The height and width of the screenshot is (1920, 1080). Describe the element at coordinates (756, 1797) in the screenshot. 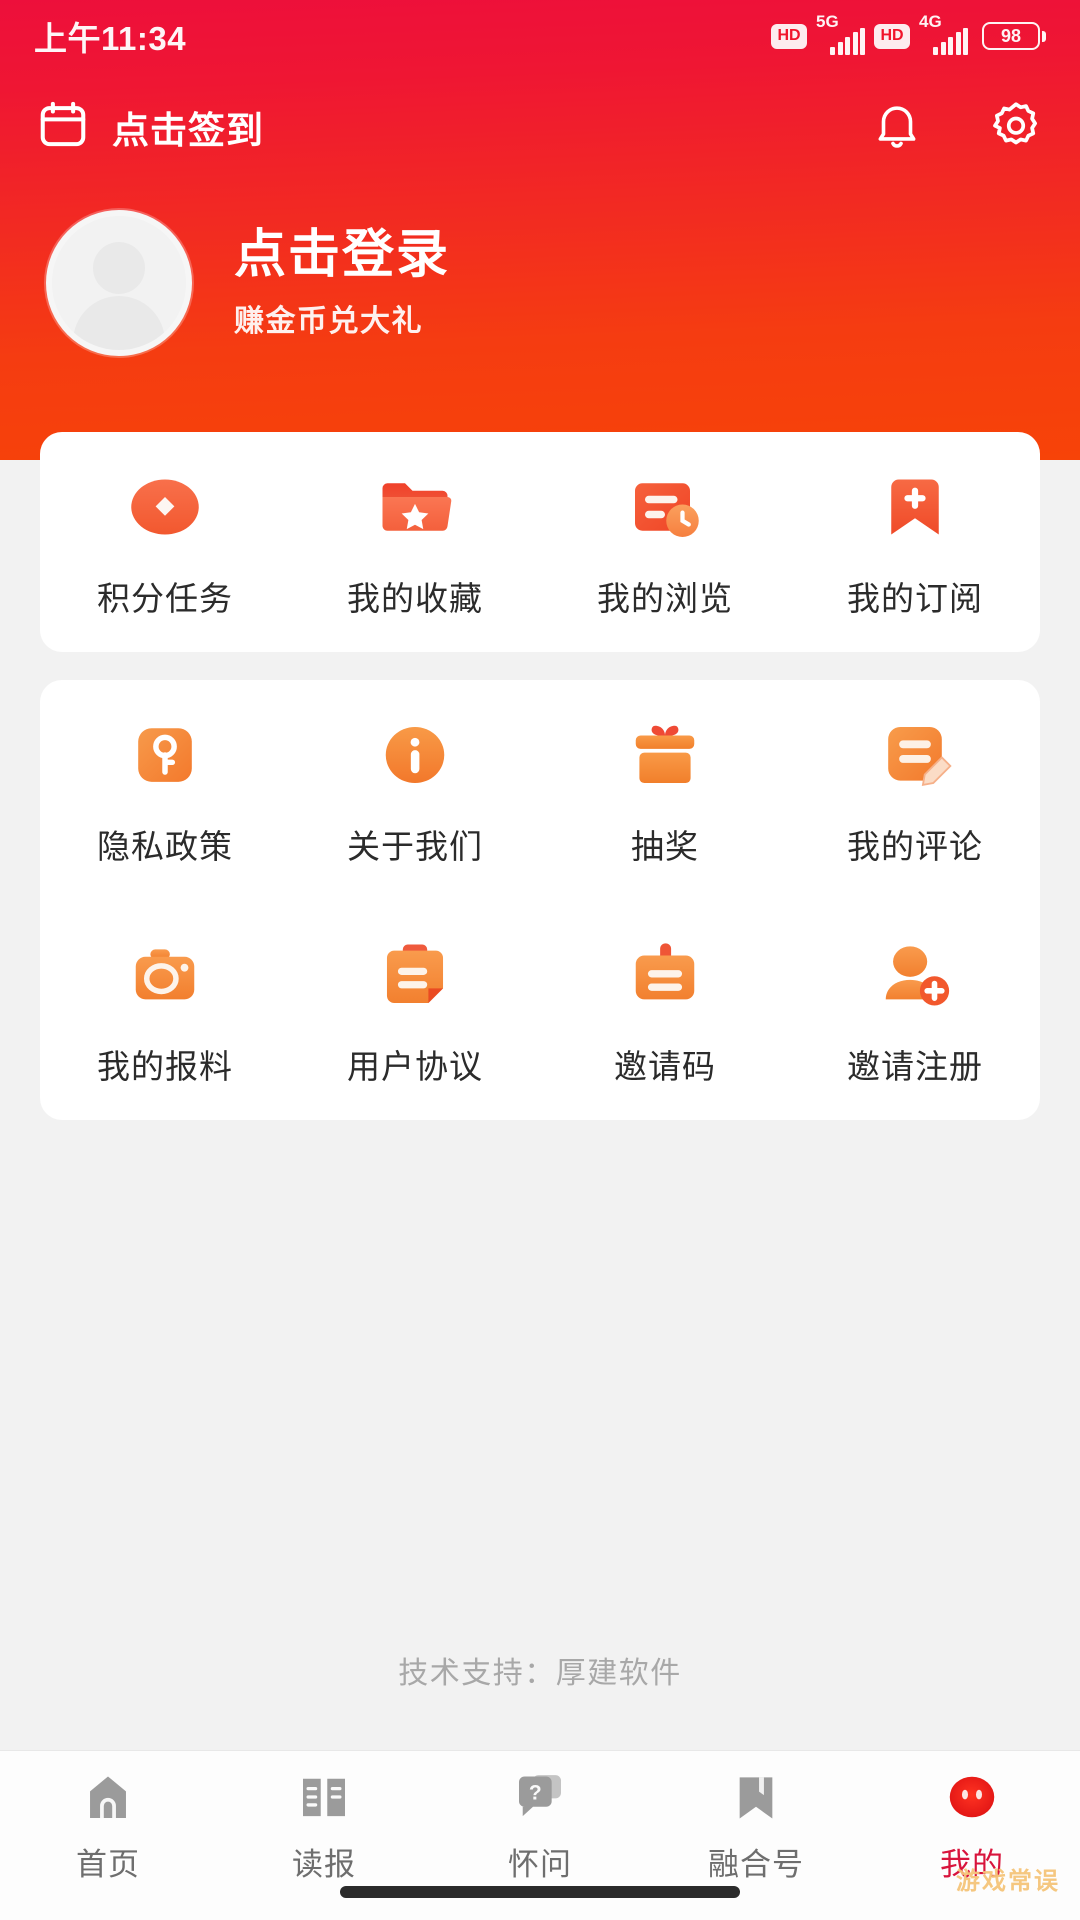

I see `bookmark-icon` at that location.